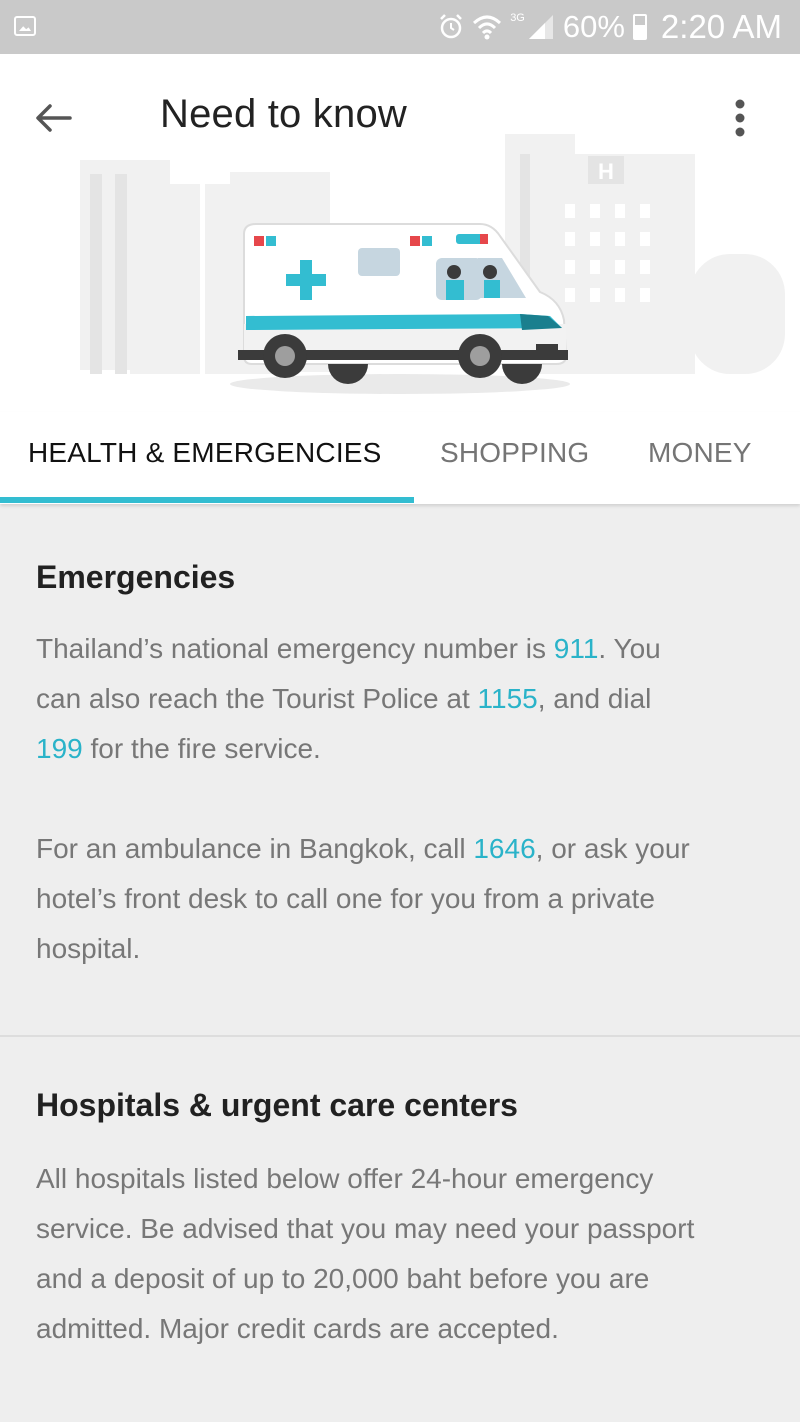  Describe the element at coordinates (207, 500) in the screenshot. I see `tab-indicator` at that location.